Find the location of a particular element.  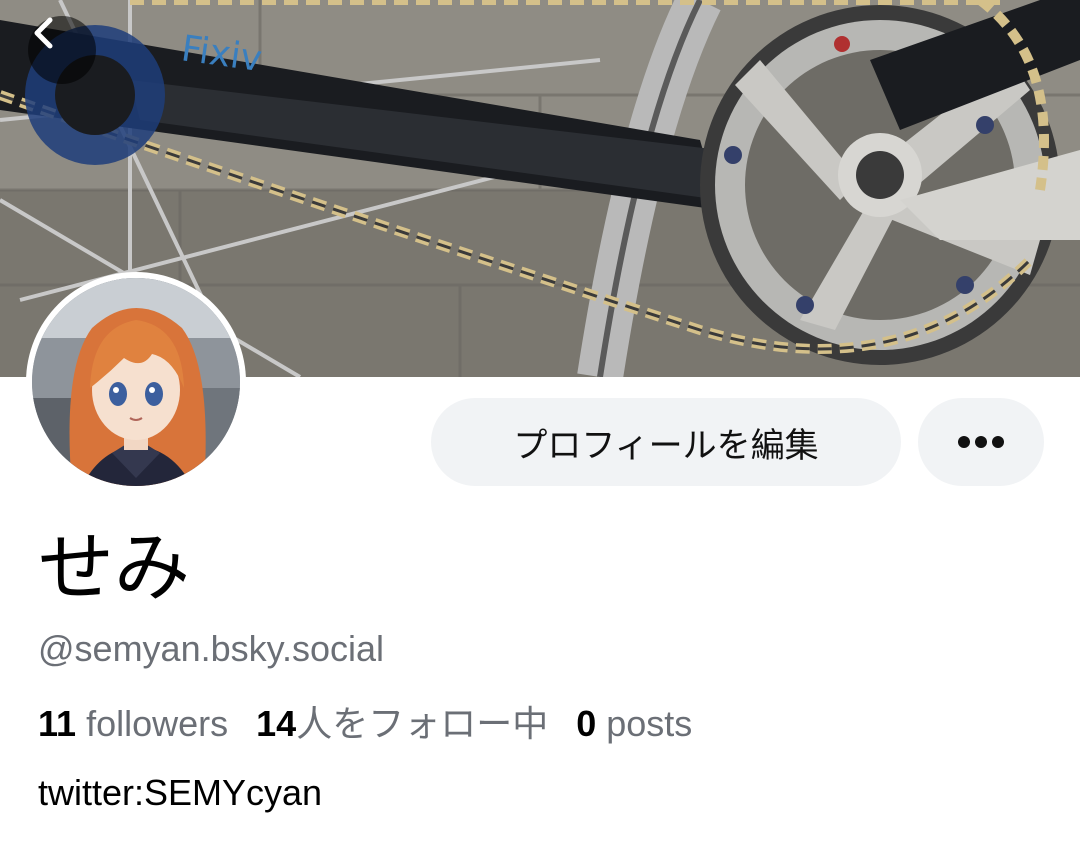

posts-stat: 0 posts is located at coordinates (634, 724).